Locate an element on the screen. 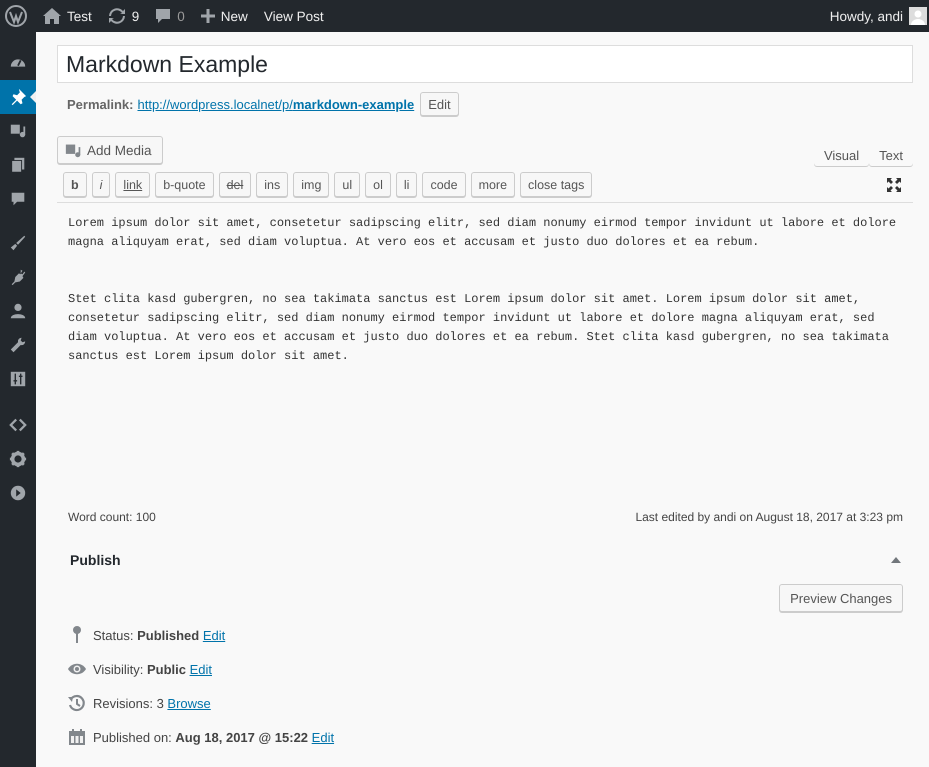  edit-link: Browse is located at coordinates (189, 703).